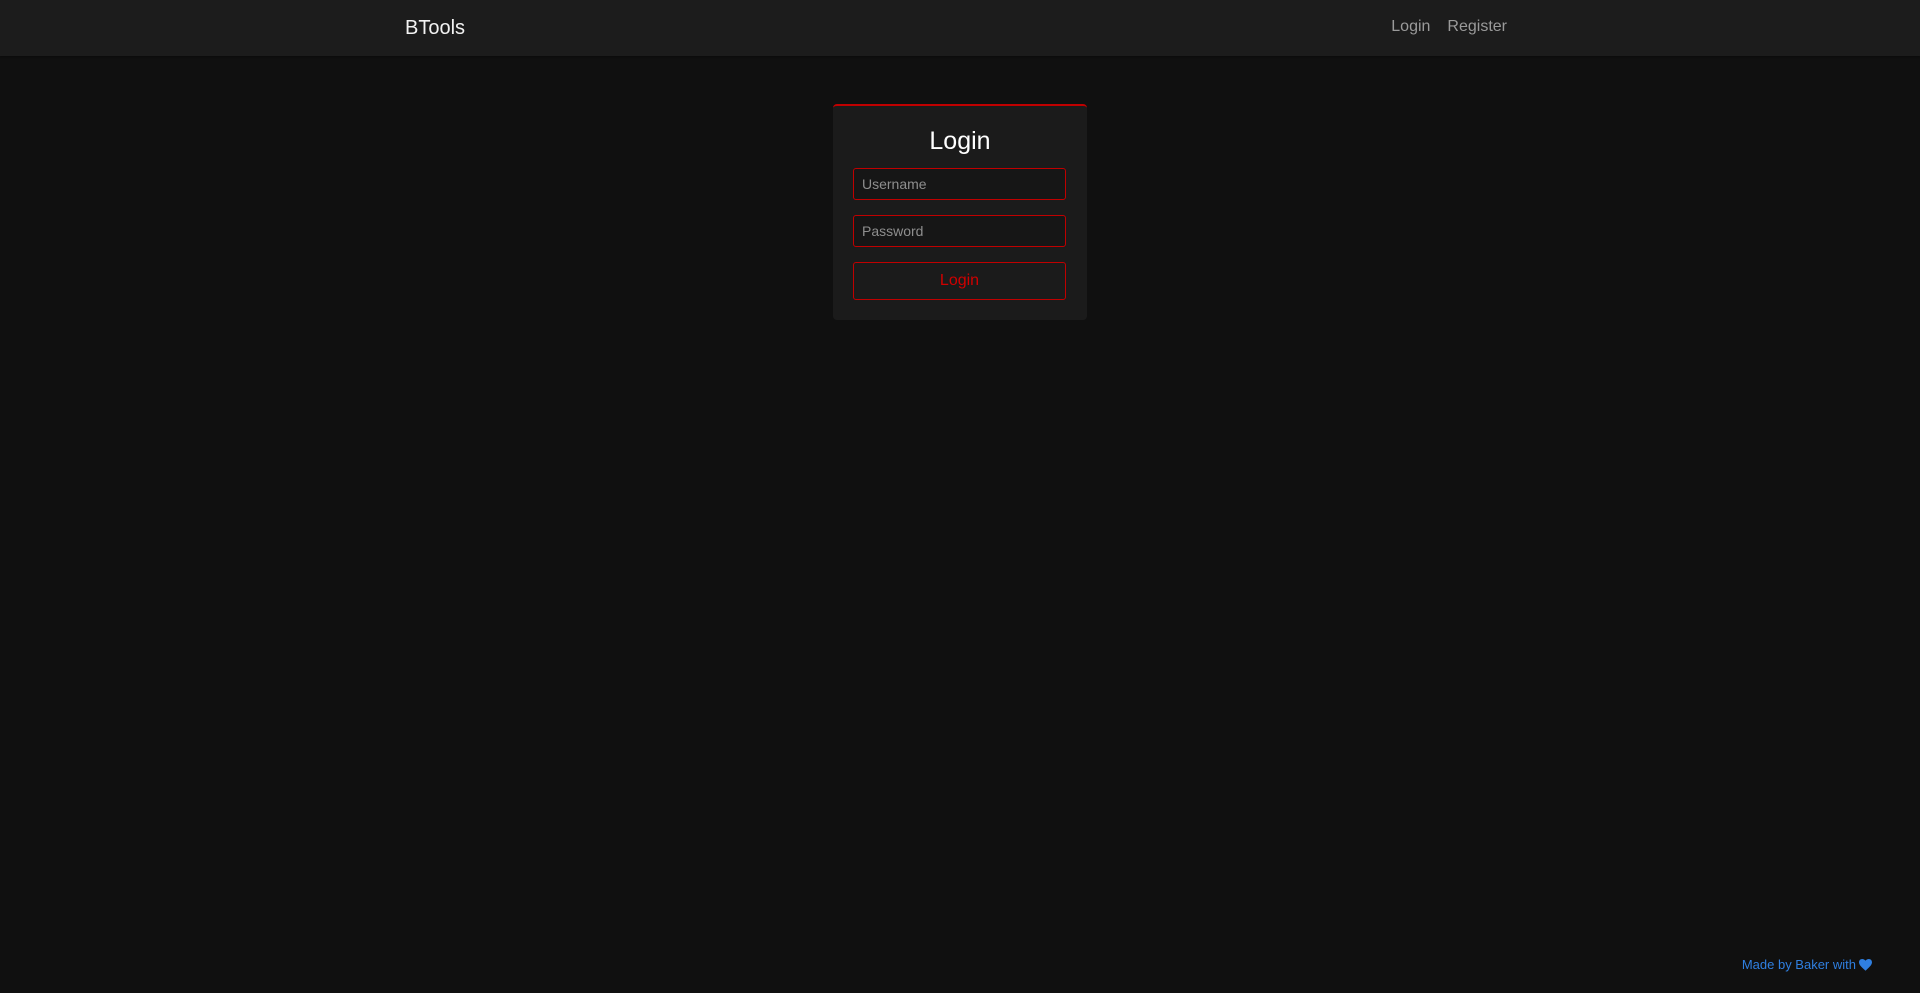 The width and height of the screenshot is (1920, 993). Describe the element at coordinates (1477, 27) in the screenshot. I see `nav-register-link: Register` at that location.